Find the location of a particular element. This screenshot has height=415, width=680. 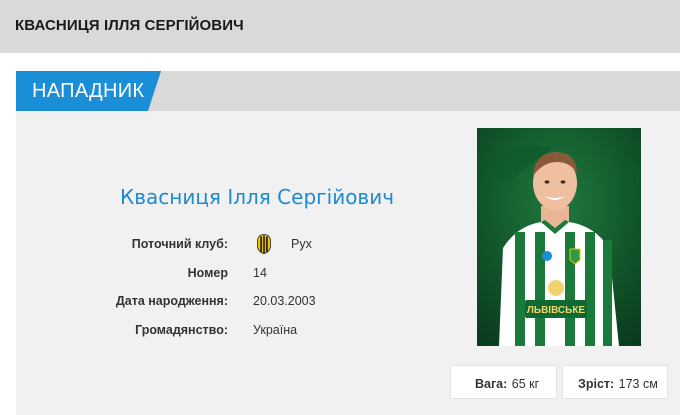

number-value: 14 is located at coordinates (260, 273).